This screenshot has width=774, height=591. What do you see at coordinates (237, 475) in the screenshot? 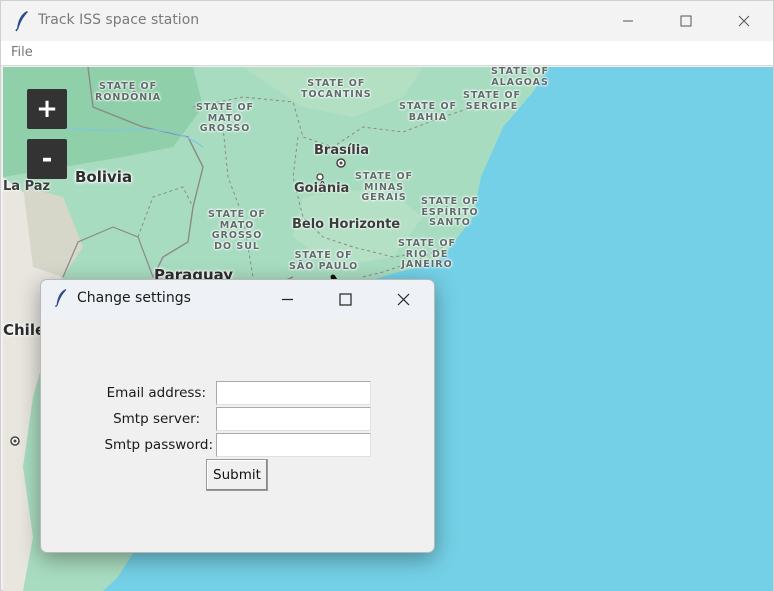
I see `submit-button: Submit` at bounding box center [237, 475].